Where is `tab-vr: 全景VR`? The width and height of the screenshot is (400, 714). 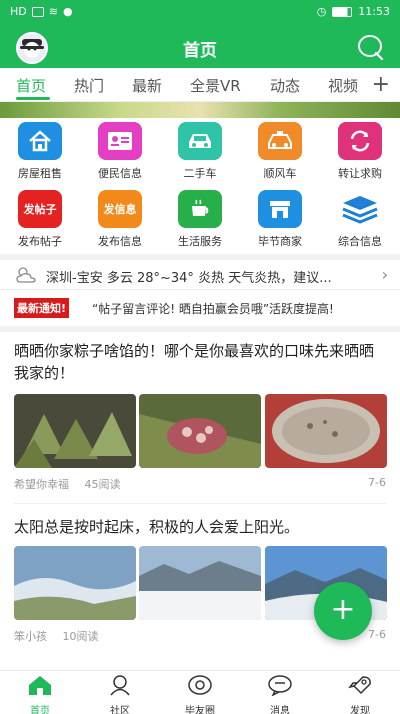
tab-vr: 全景VR is located at coordinates (215, 85).